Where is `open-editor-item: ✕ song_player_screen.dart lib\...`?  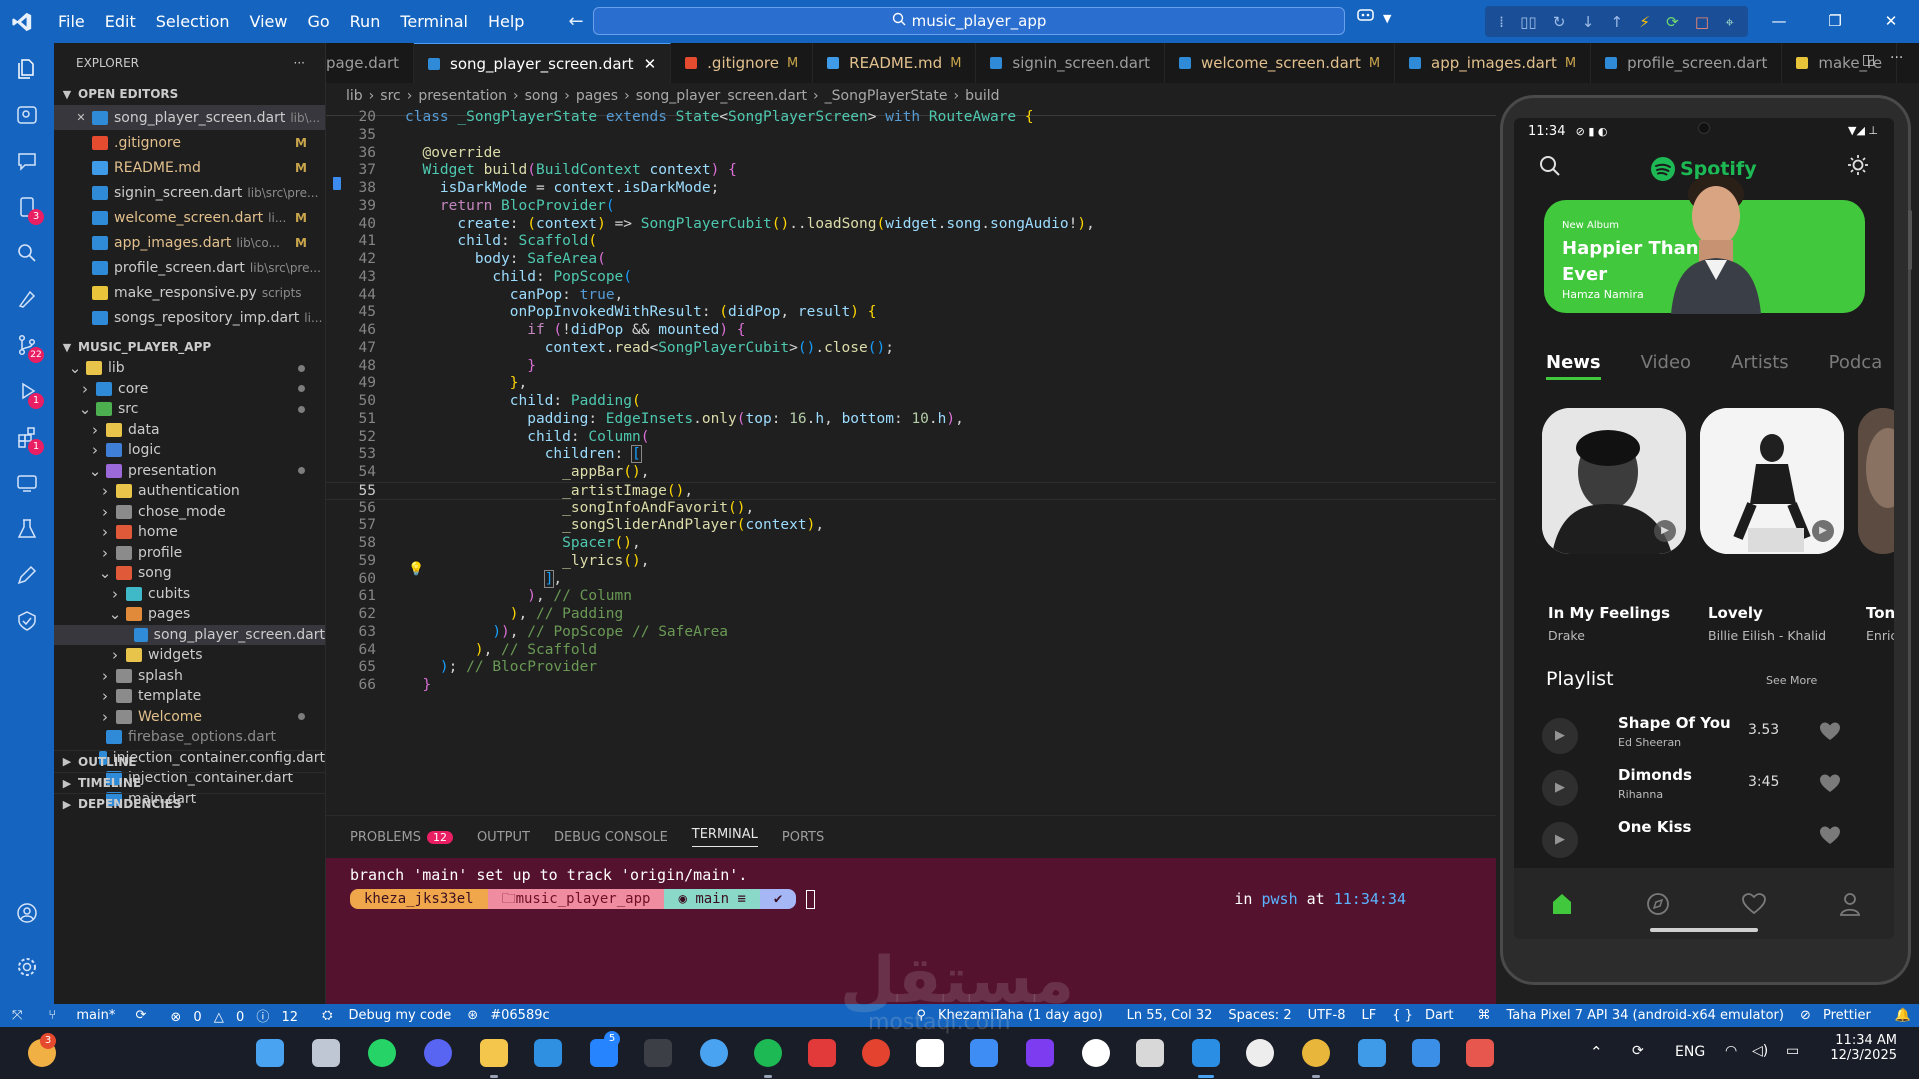 open-editor-item: ✕ song_player_screen.dart lib\... is located at coordinates (189, 117).